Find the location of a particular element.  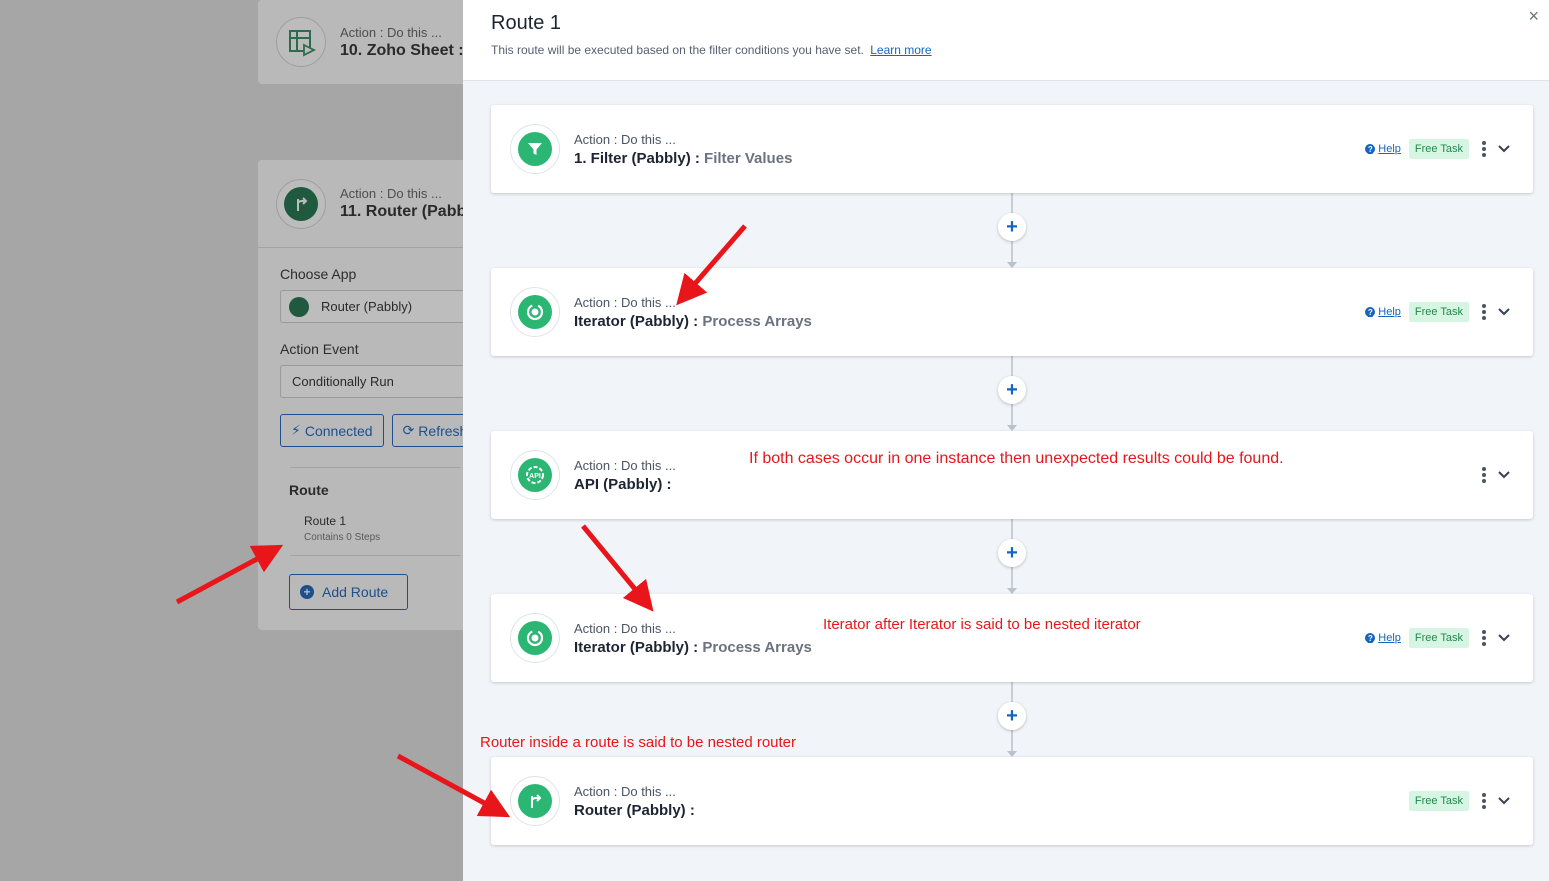

choose-app-select: Router (Pabbly) is located at coordinates (374, 306).